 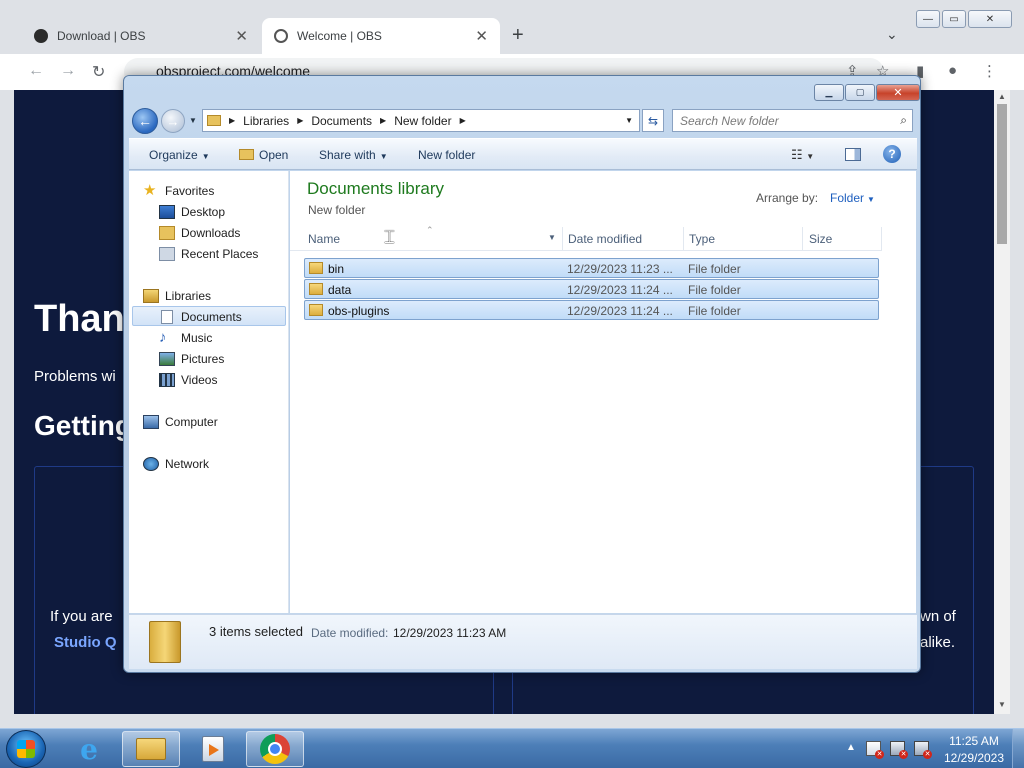 I want to click on table-row: data 12/29/2023 11:24 ... File folder, so click(x=591, y=289).